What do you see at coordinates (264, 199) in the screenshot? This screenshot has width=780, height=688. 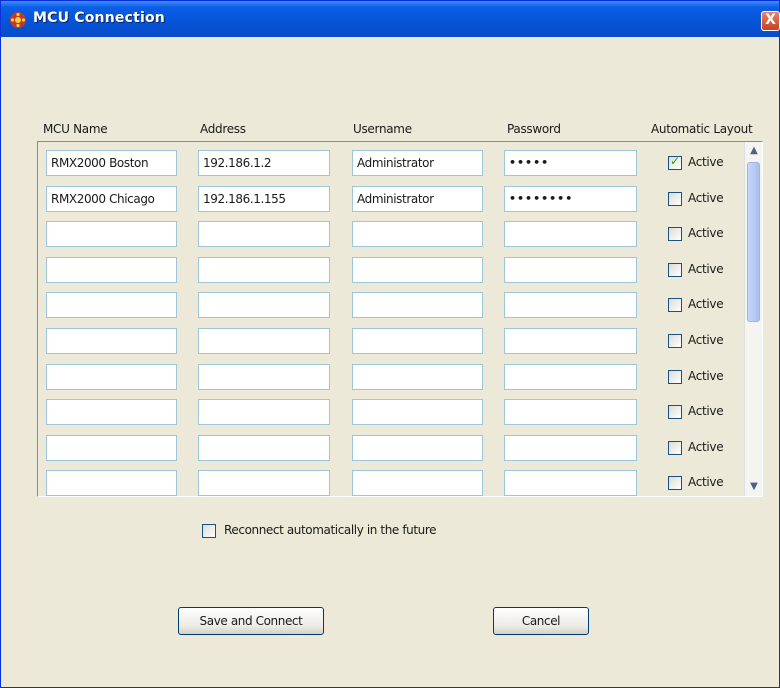 I see `address-field: 192.186.1.155` at bounding box center [264, 199].